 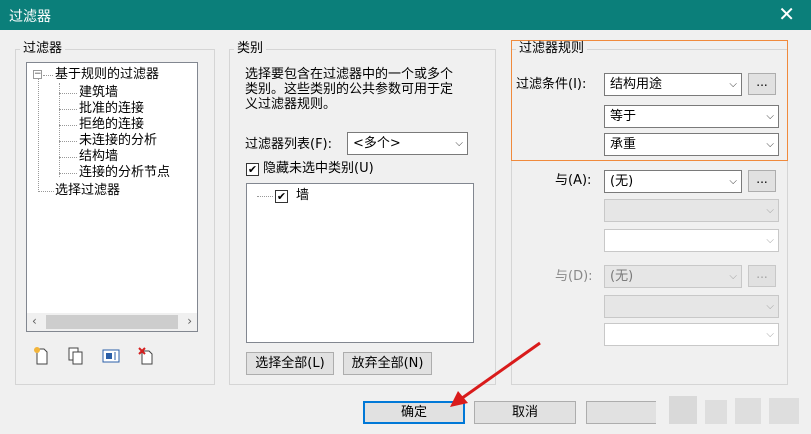 I want to click on apply-button, so click(x=621, y=412).